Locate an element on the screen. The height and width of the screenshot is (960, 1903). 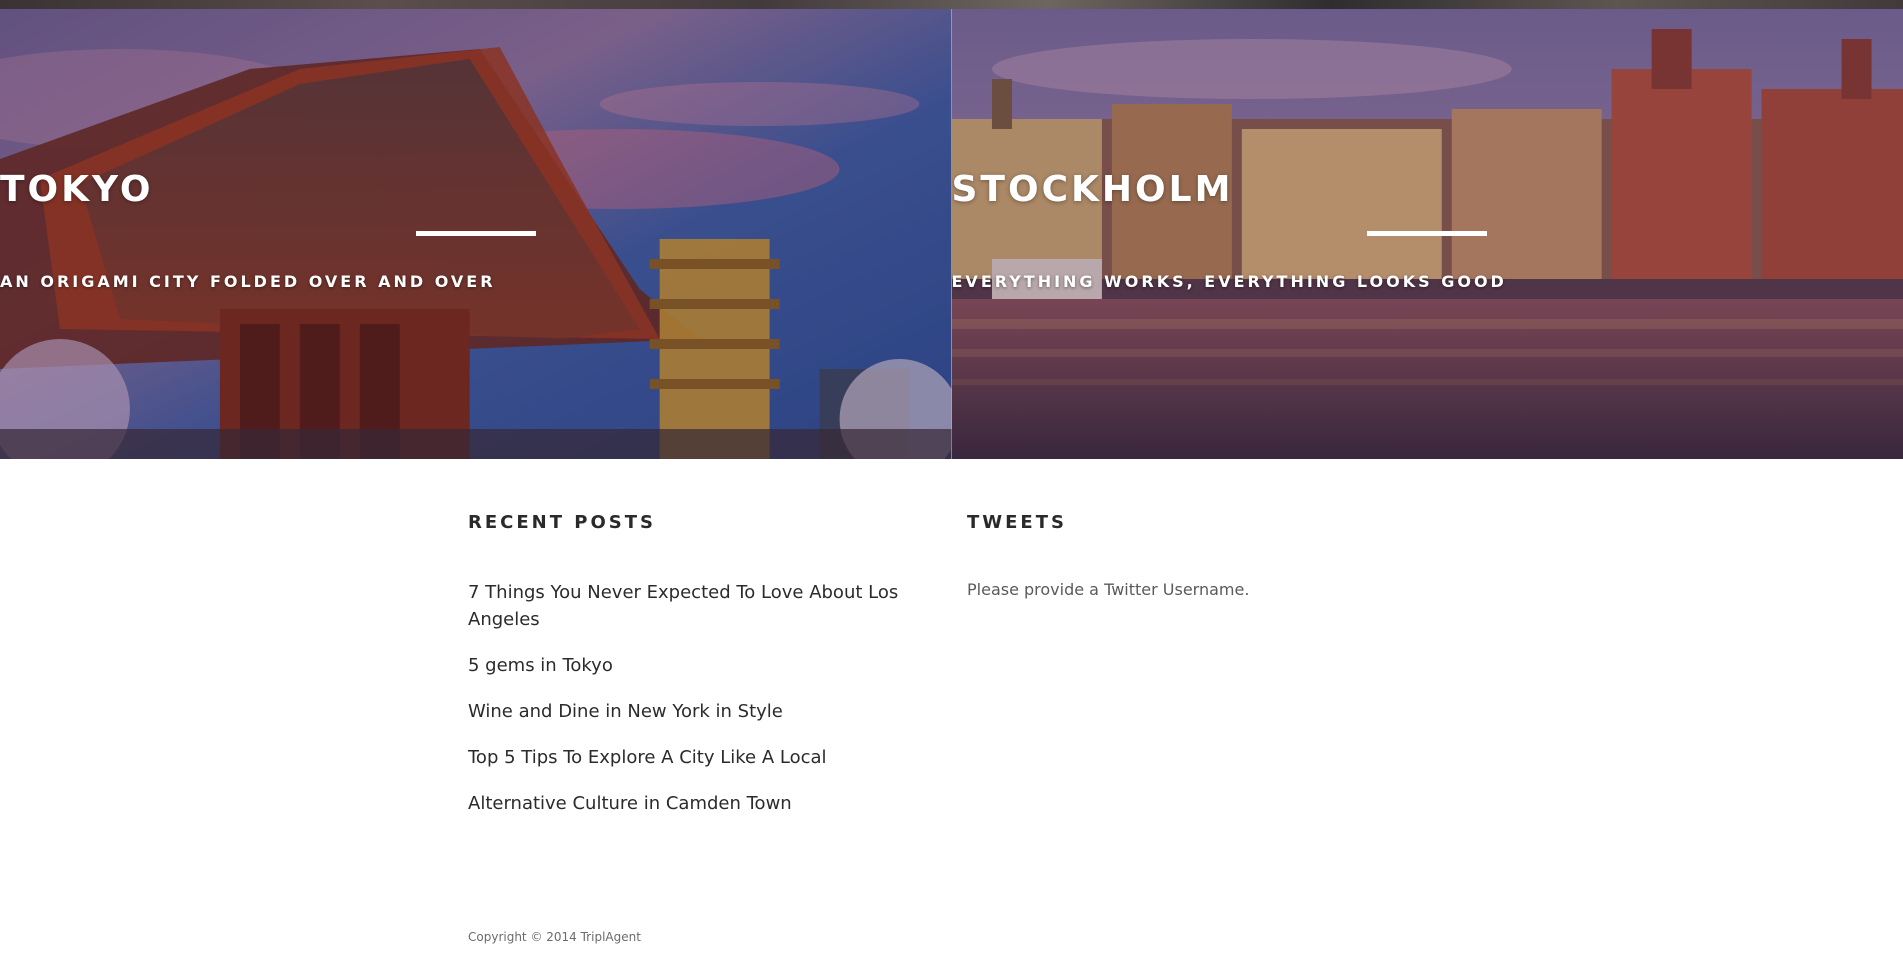
list-item: Alternative Culture in Camden Town is located at coordinates (688, 803).